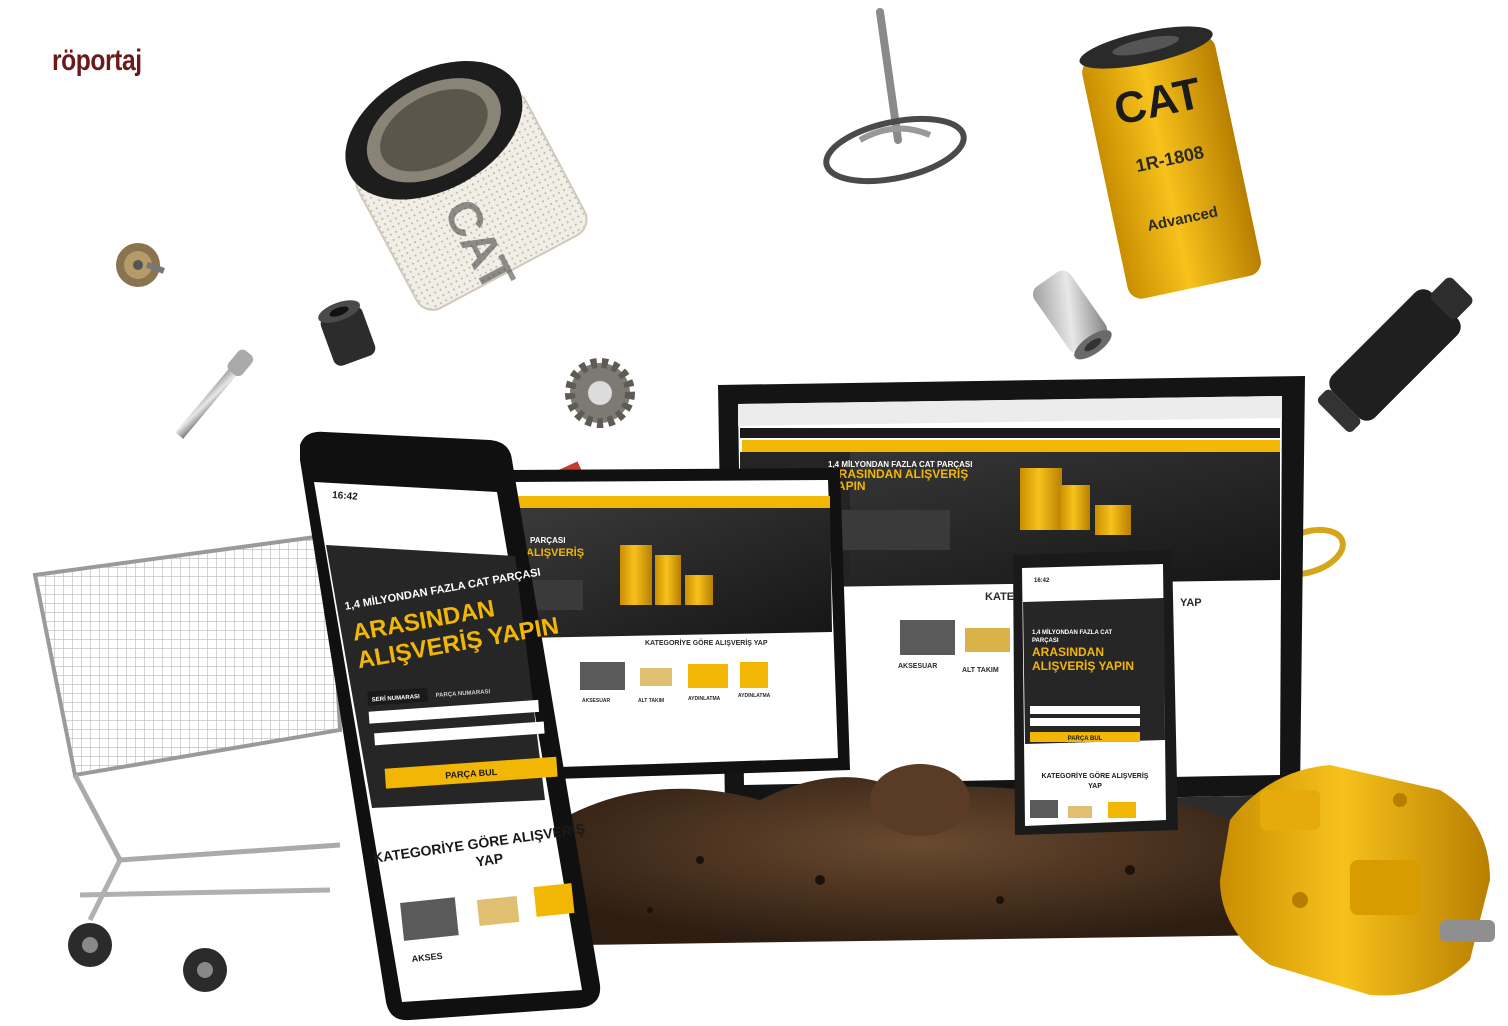 The width and height of the screenshot is (1508, 1026). What do you see at coordinates (1083, 665) in the screenshot?
I see `small-phone-headline-big-2: ALIŞVERİŞ YAPIN` at bounding box center [1083, 665].